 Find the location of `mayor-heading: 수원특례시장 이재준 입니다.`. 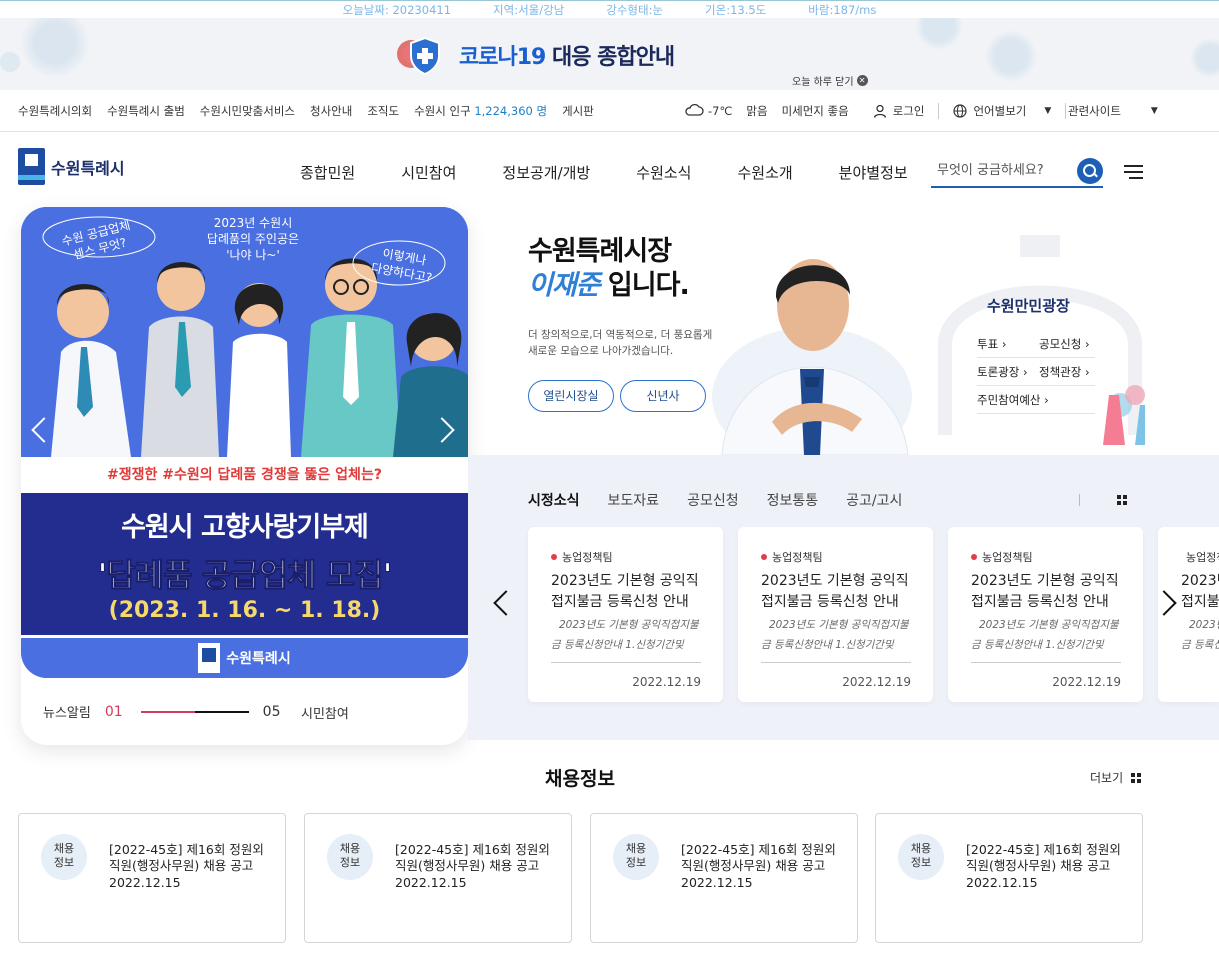

mayor-heading: 수원특례시장 이재준 입니다. is located at coordinates (609, 269).